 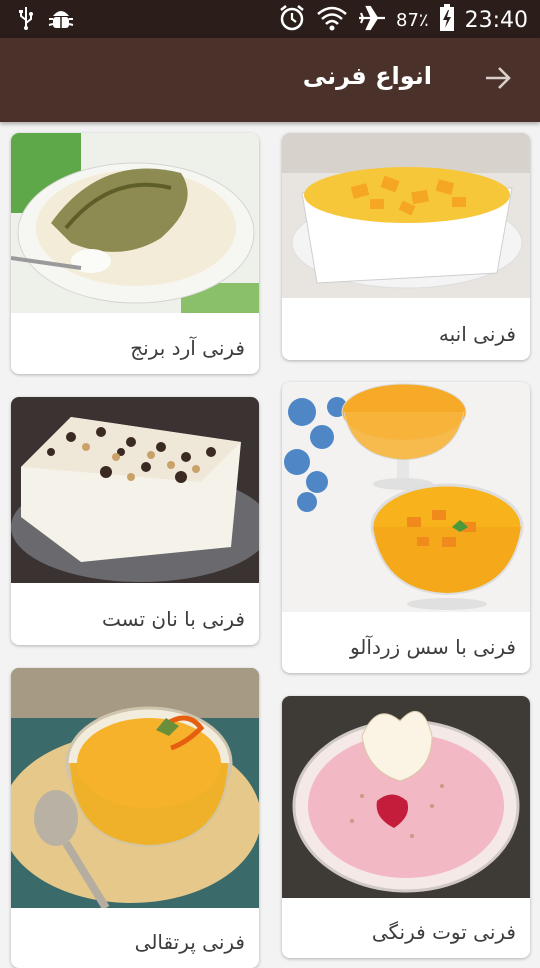 I want to click on arrow-right-icon, so click(x=498, y=80).